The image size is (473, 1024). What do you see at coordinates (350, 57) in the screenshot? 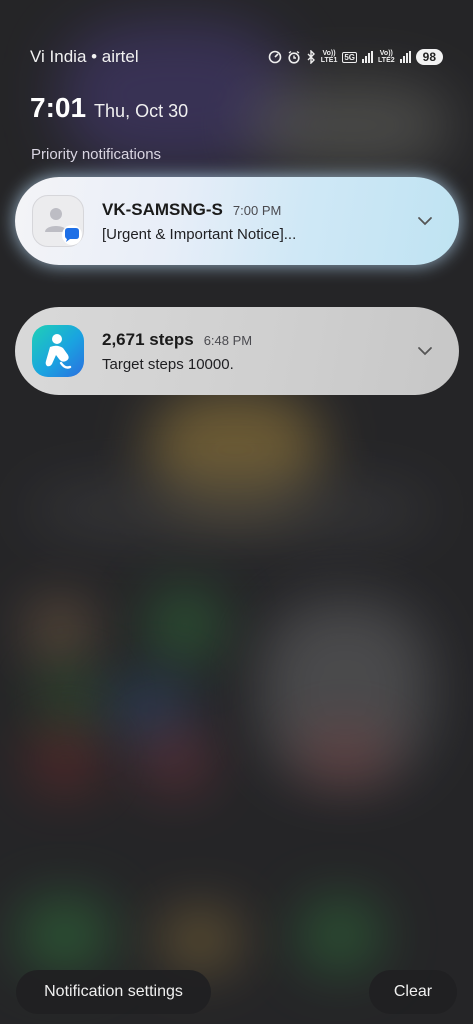
I see `network-5g-icon: 5G` at bounding box center [350, 57].